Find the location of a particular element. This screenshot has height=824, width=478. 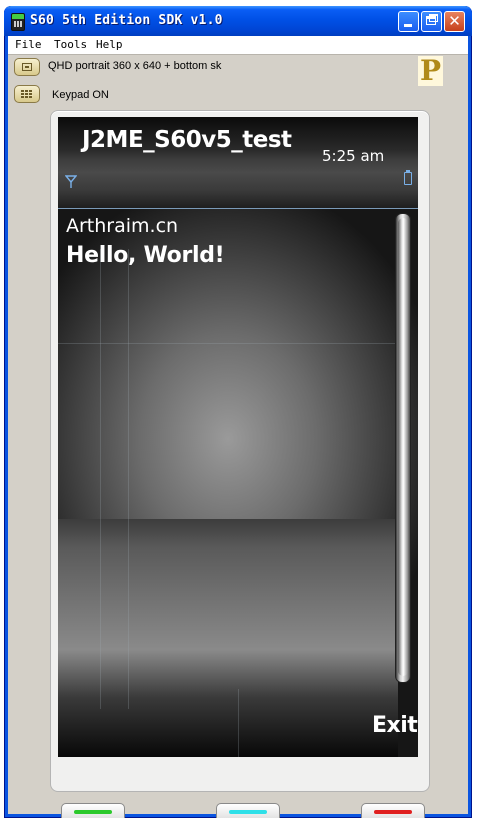

end-call-button is located at coordinates (393, 810).